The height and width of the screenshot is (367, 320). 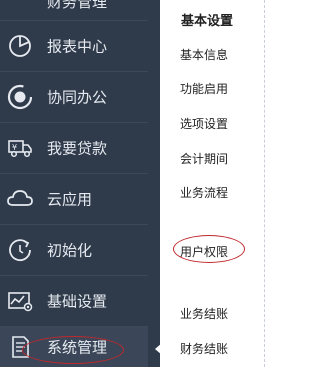 What do you see at coordinates (204, 348) in the screenshot?
I see `submenu-item-financial-closing: 财务结账` at bounding box center [204, 348].